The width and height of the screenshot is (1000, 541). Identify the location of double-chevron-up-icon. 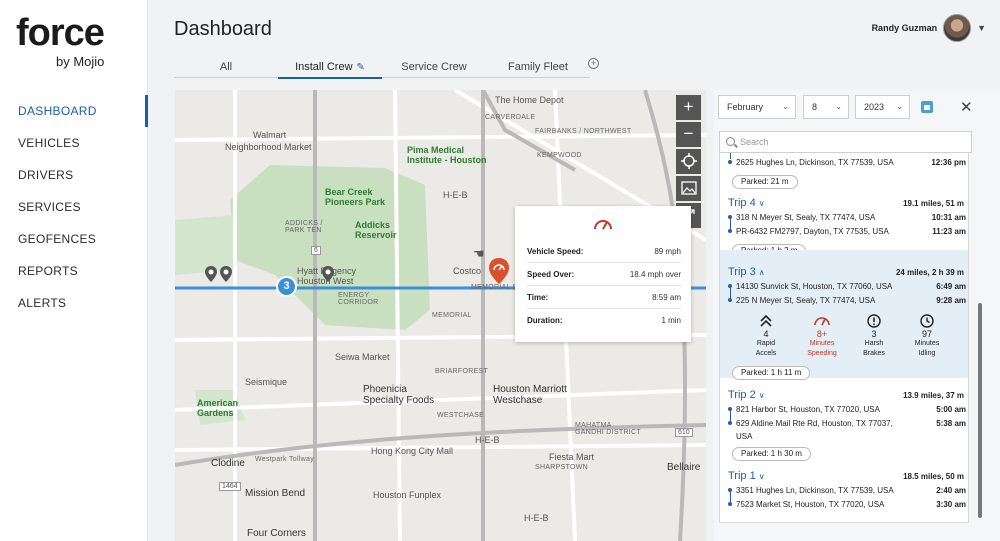
(766, 320).